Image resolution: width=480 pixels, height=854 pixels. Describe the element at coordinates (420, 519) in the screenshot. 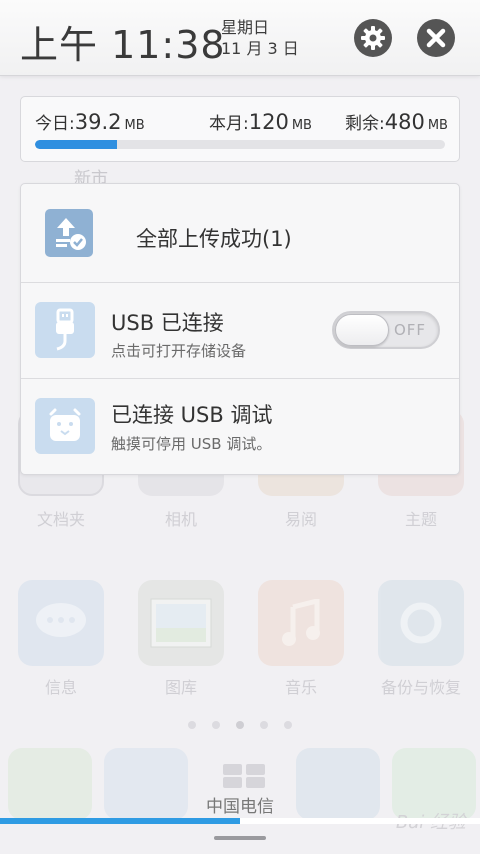

I see `app-label: 主题` at that location.